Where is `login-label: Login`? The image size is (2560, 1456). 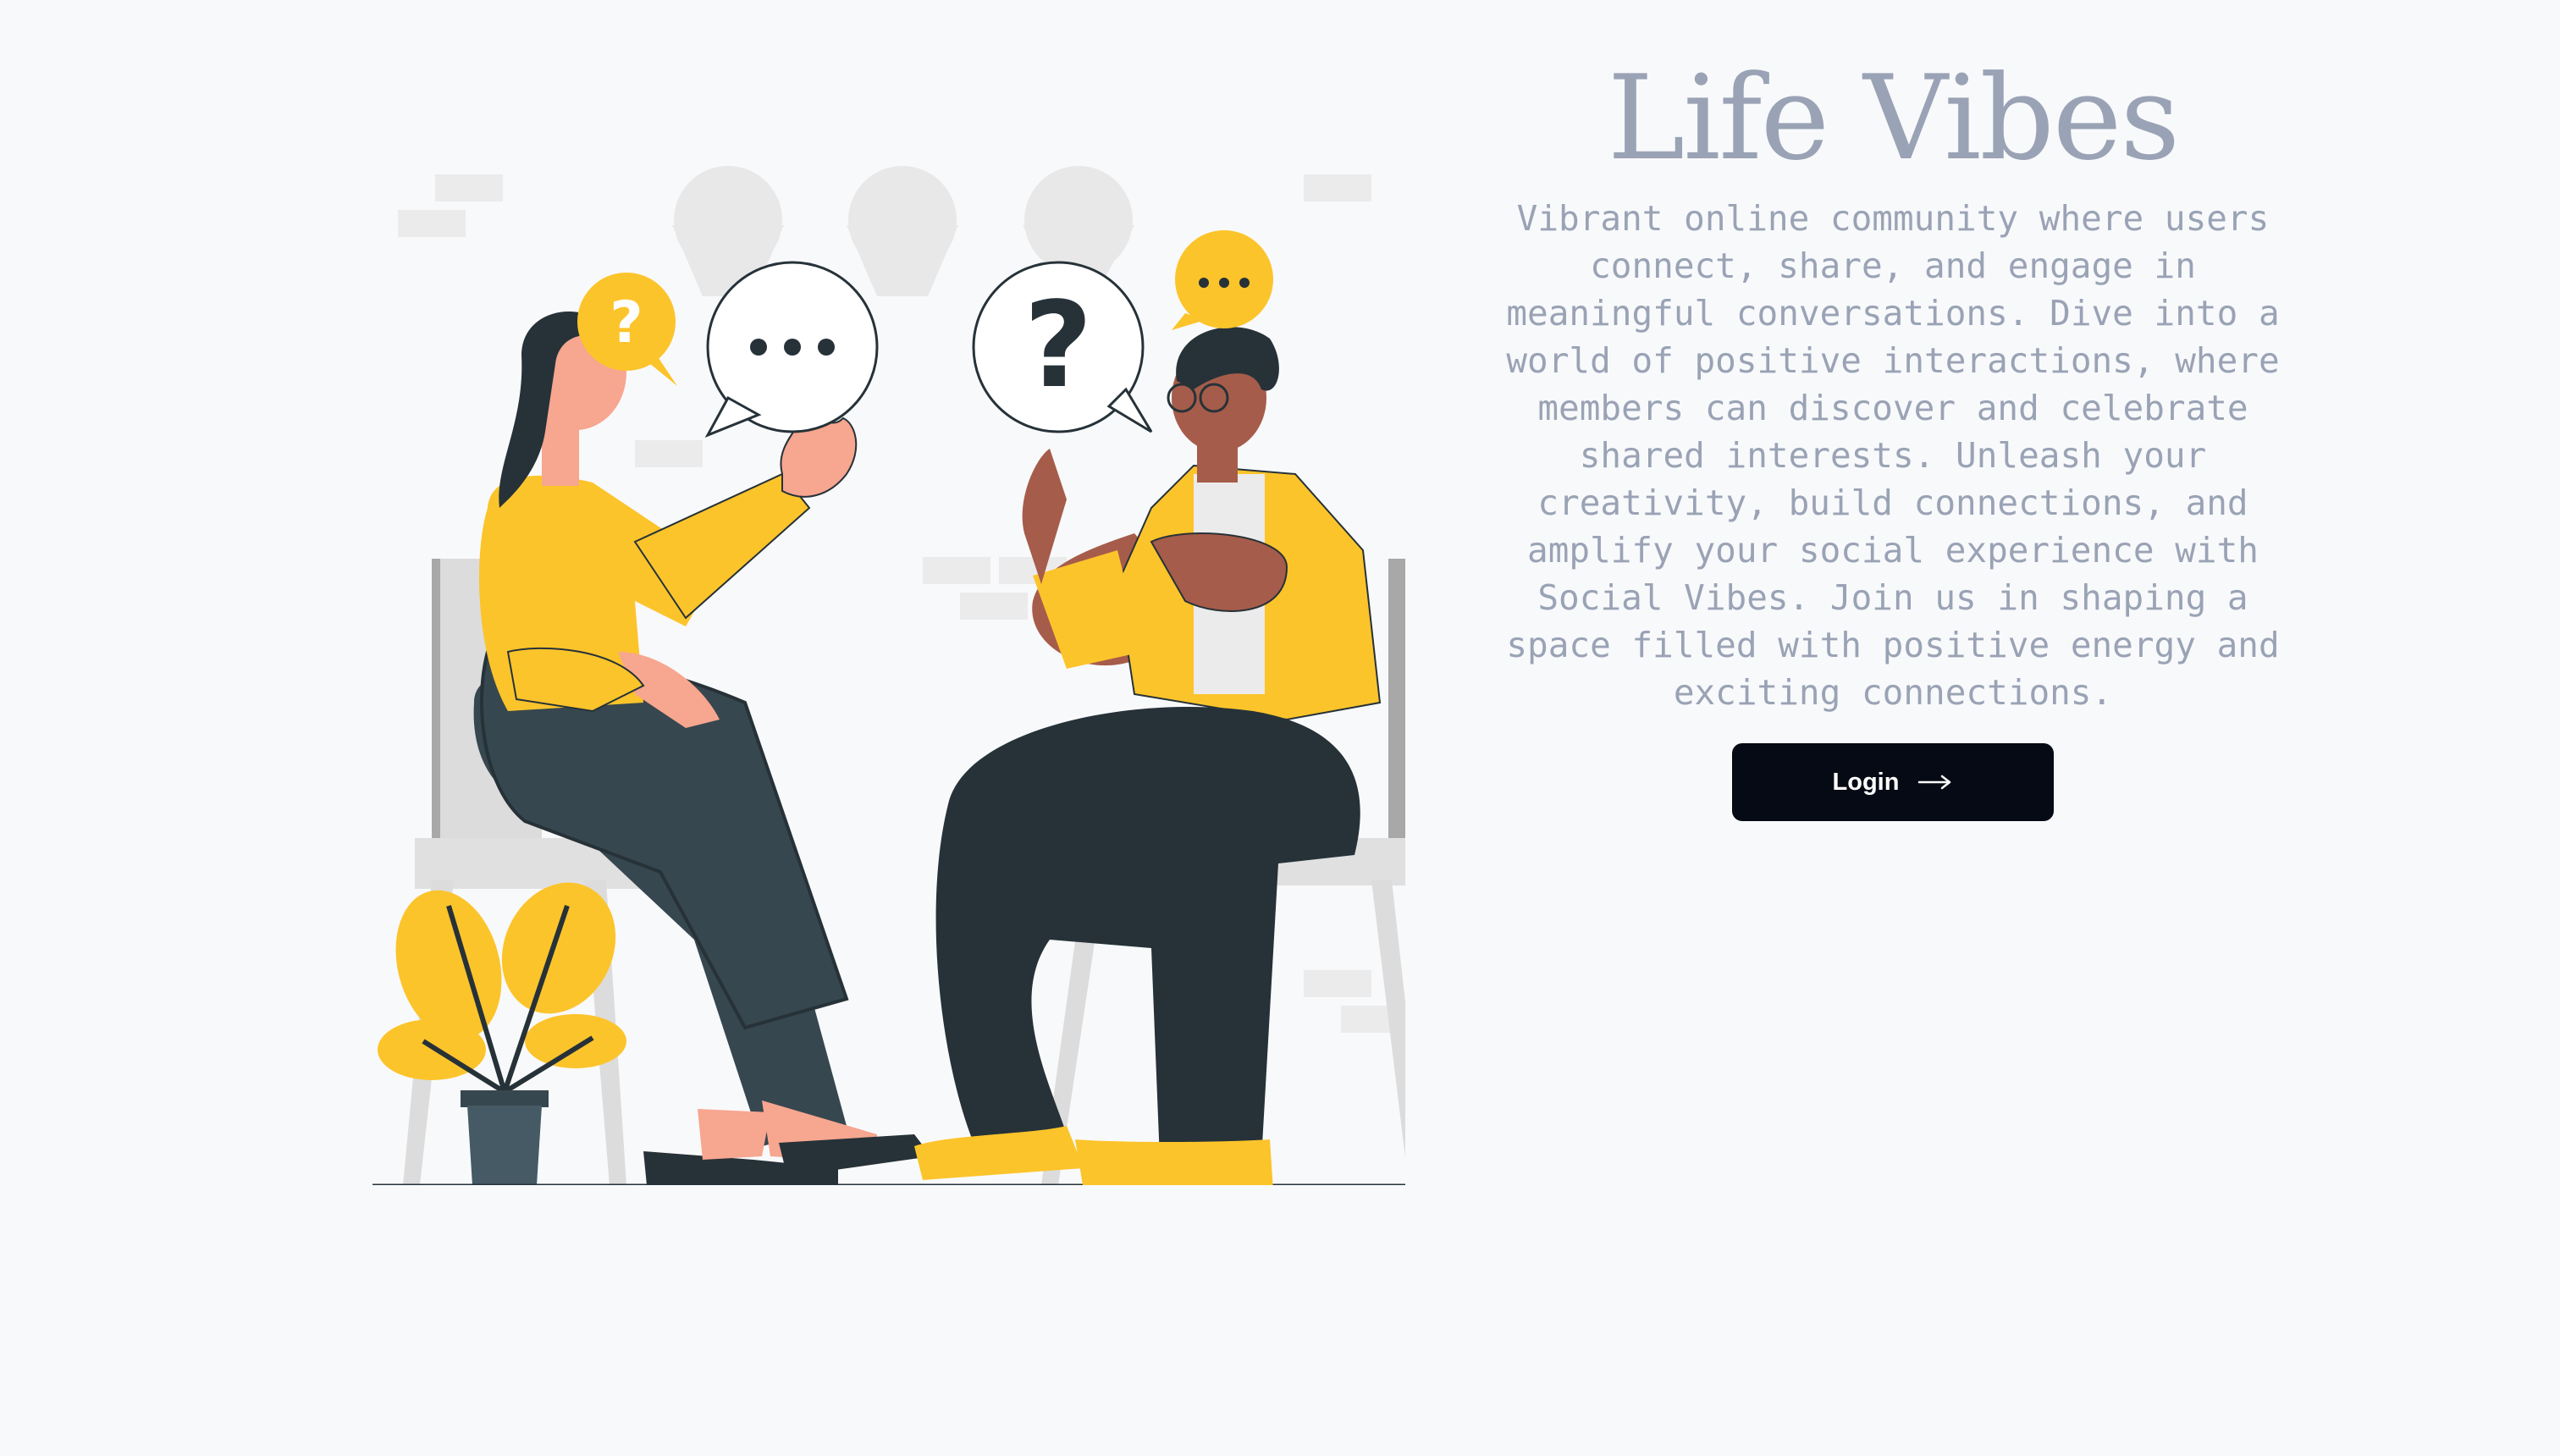
login-label: Login is located at coordinates (1866, 782).